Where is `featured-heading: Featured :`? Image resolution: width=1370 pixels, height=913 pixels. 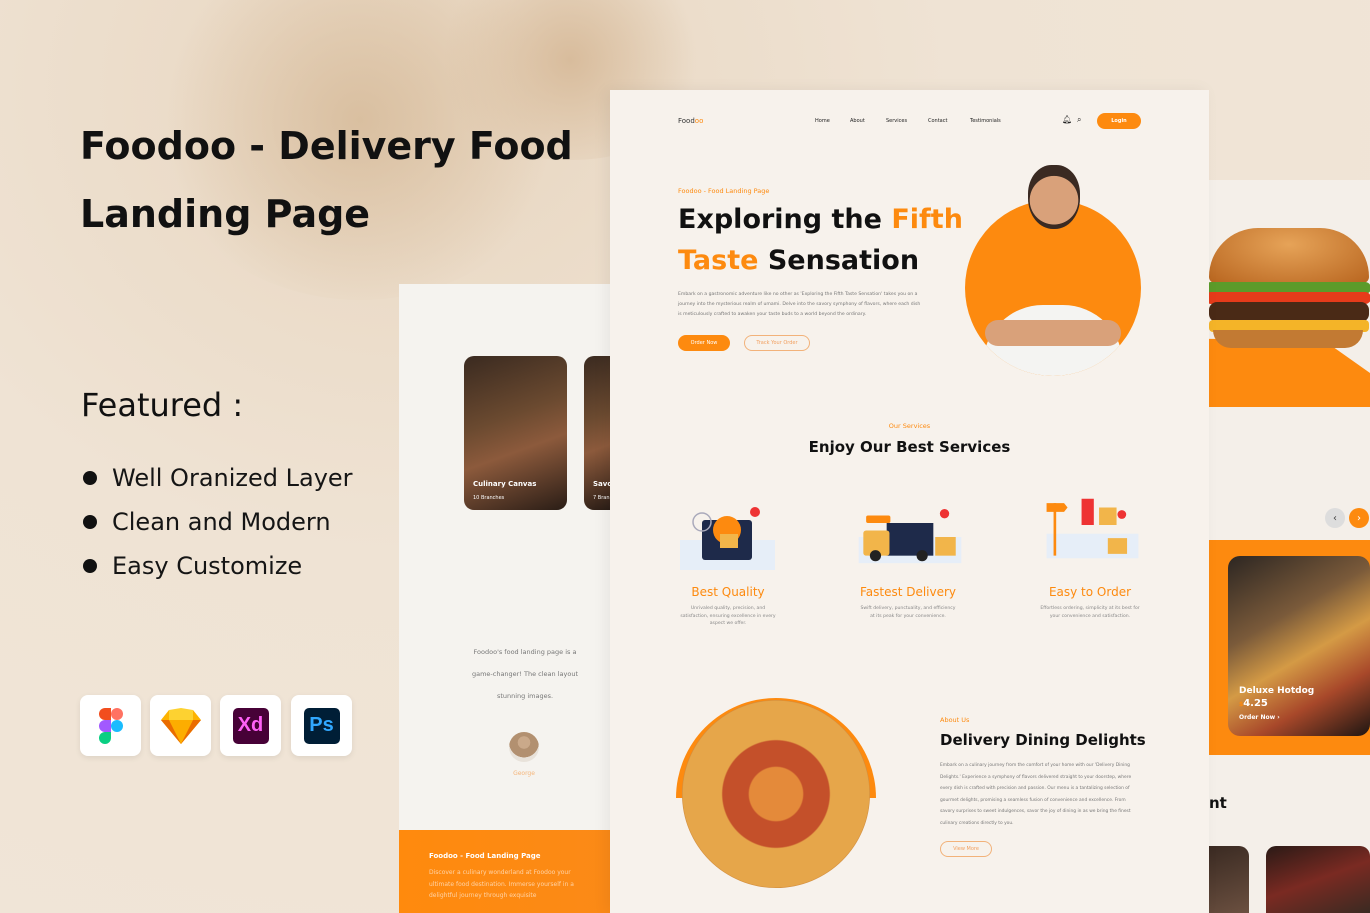
featured-heading: Featured : is located at coordinates (162, 405).